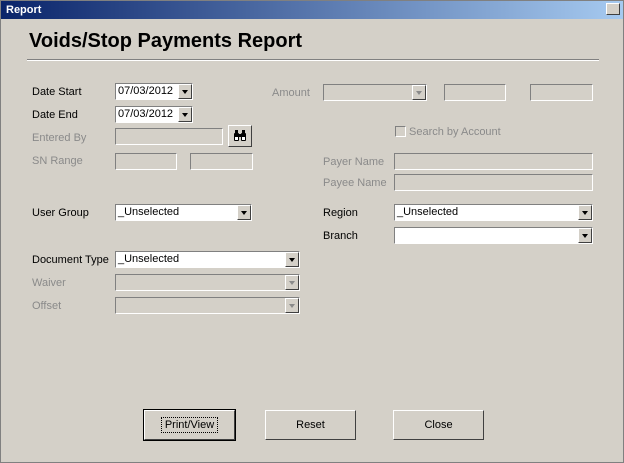 Image resolution: width=624 pixels, height=463 pixels. Describe the element at coordinates (70, 260) in the screenshot. I see `document-type-label: Document Type` at that location.